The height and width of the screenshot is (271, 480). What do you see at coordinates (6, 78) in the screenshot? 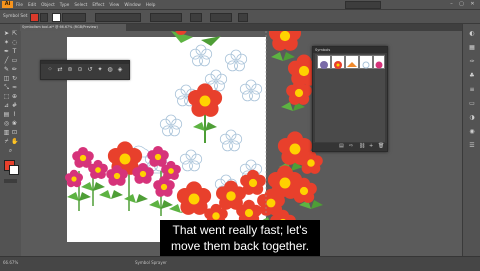
I see `eraser-icon: ◫` at bounding box center [6, 78].